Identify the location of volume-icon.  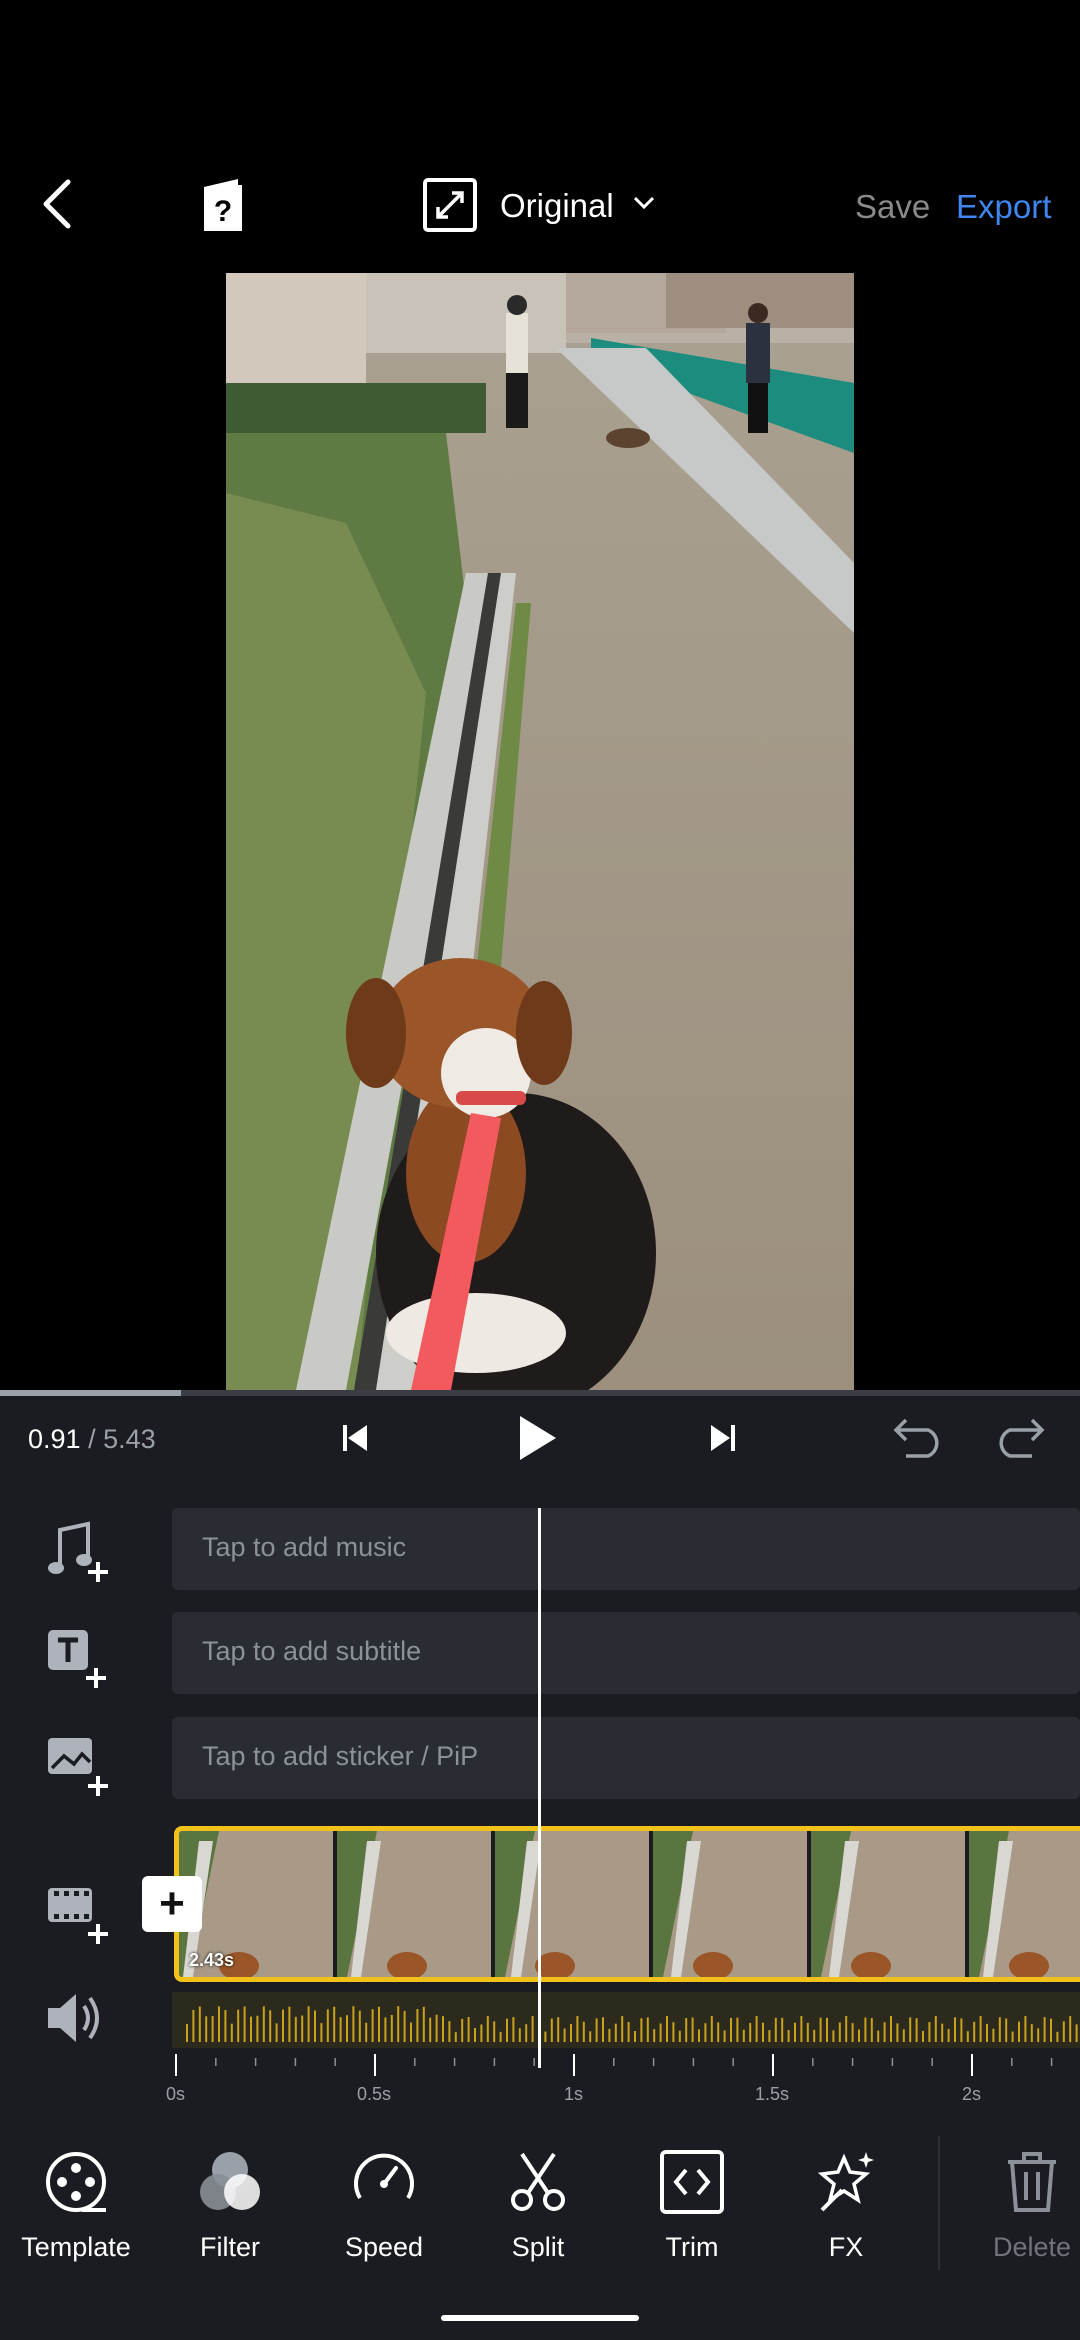
(73, 2018).